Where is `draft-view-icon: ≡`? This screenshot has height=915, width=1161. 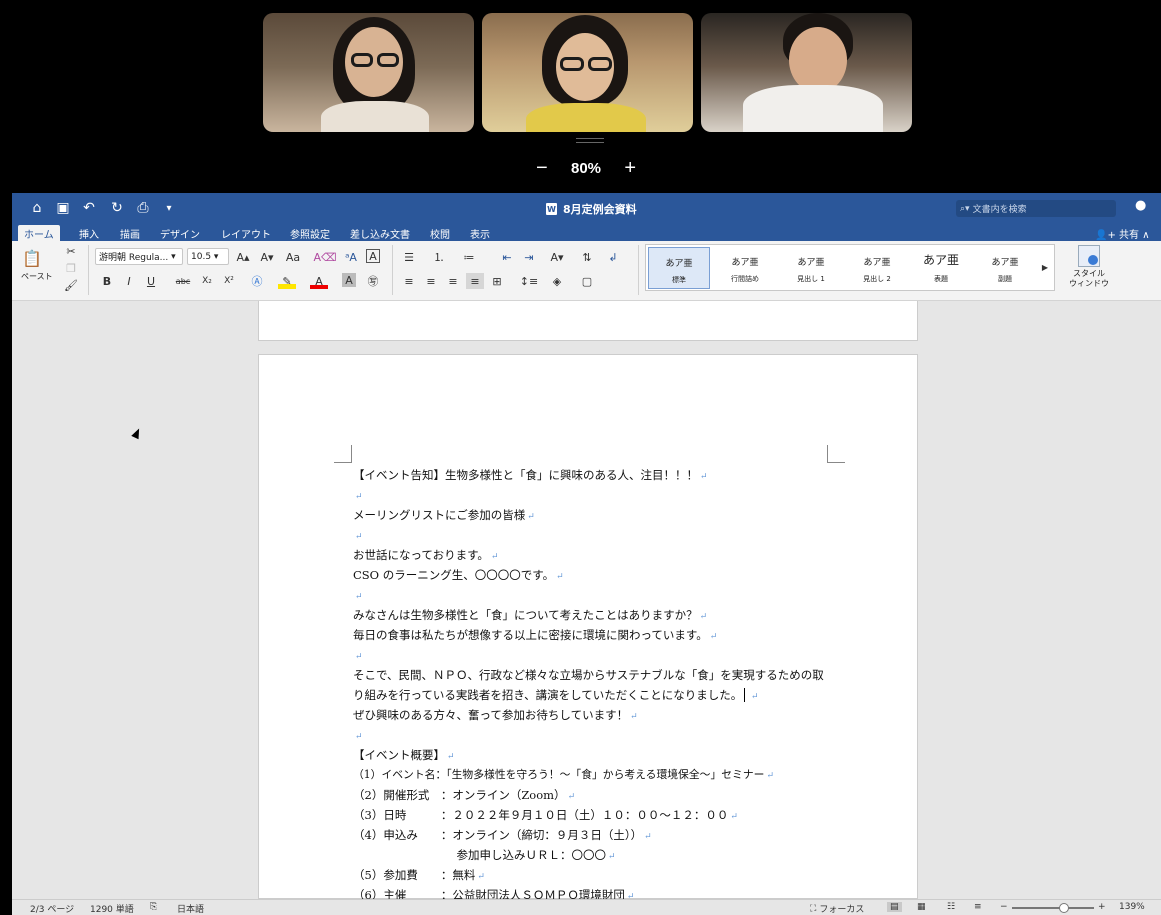
draft-view-icon: ≡ is located at coordinates (978, 907).